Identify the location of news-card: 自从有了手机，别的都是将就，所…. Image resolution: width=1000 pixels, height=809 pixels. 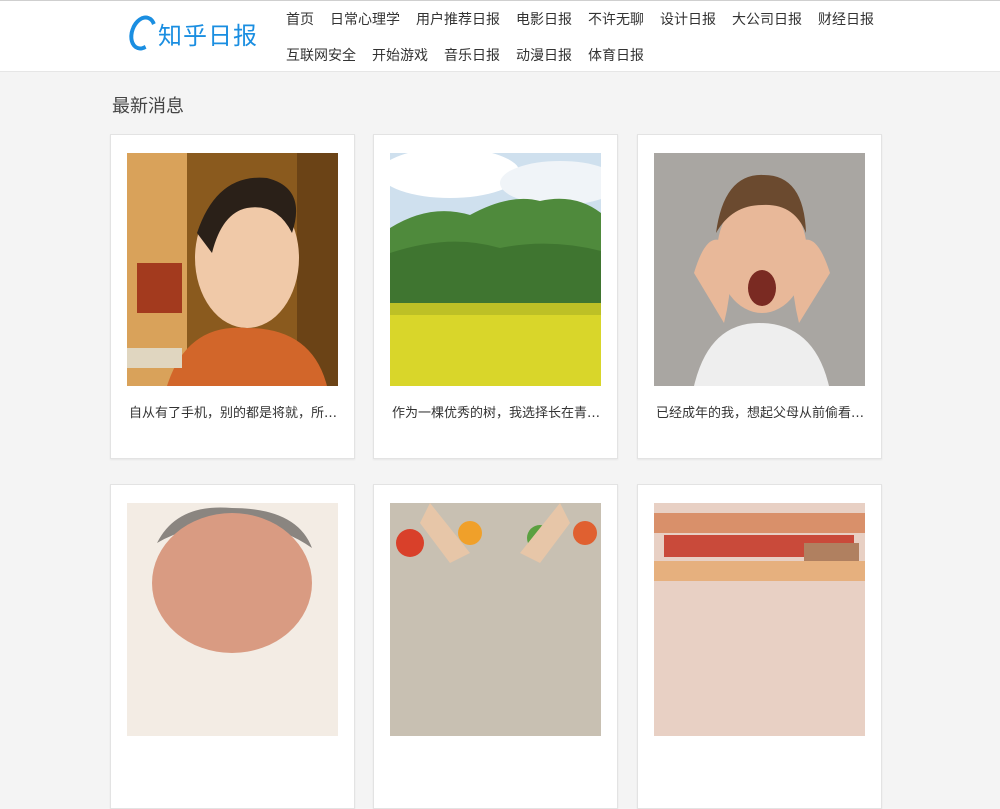
(232, 296).